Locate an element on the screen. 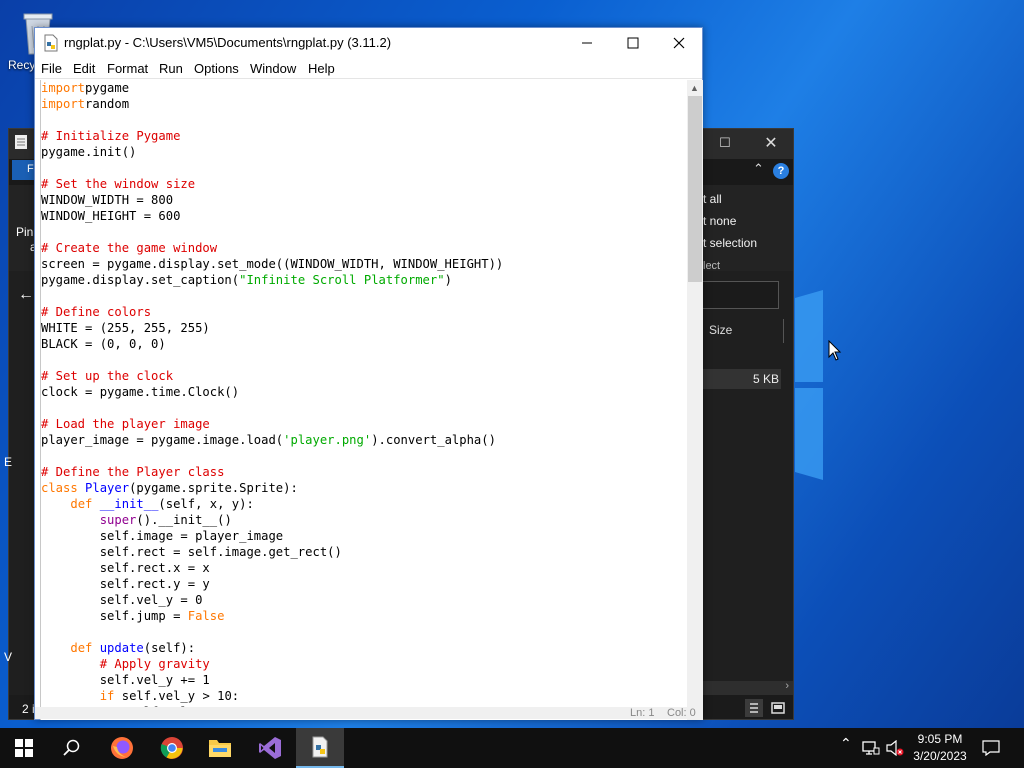 This screenshot has width=1024, height=768. close-button is located at coordinates (679, 43).